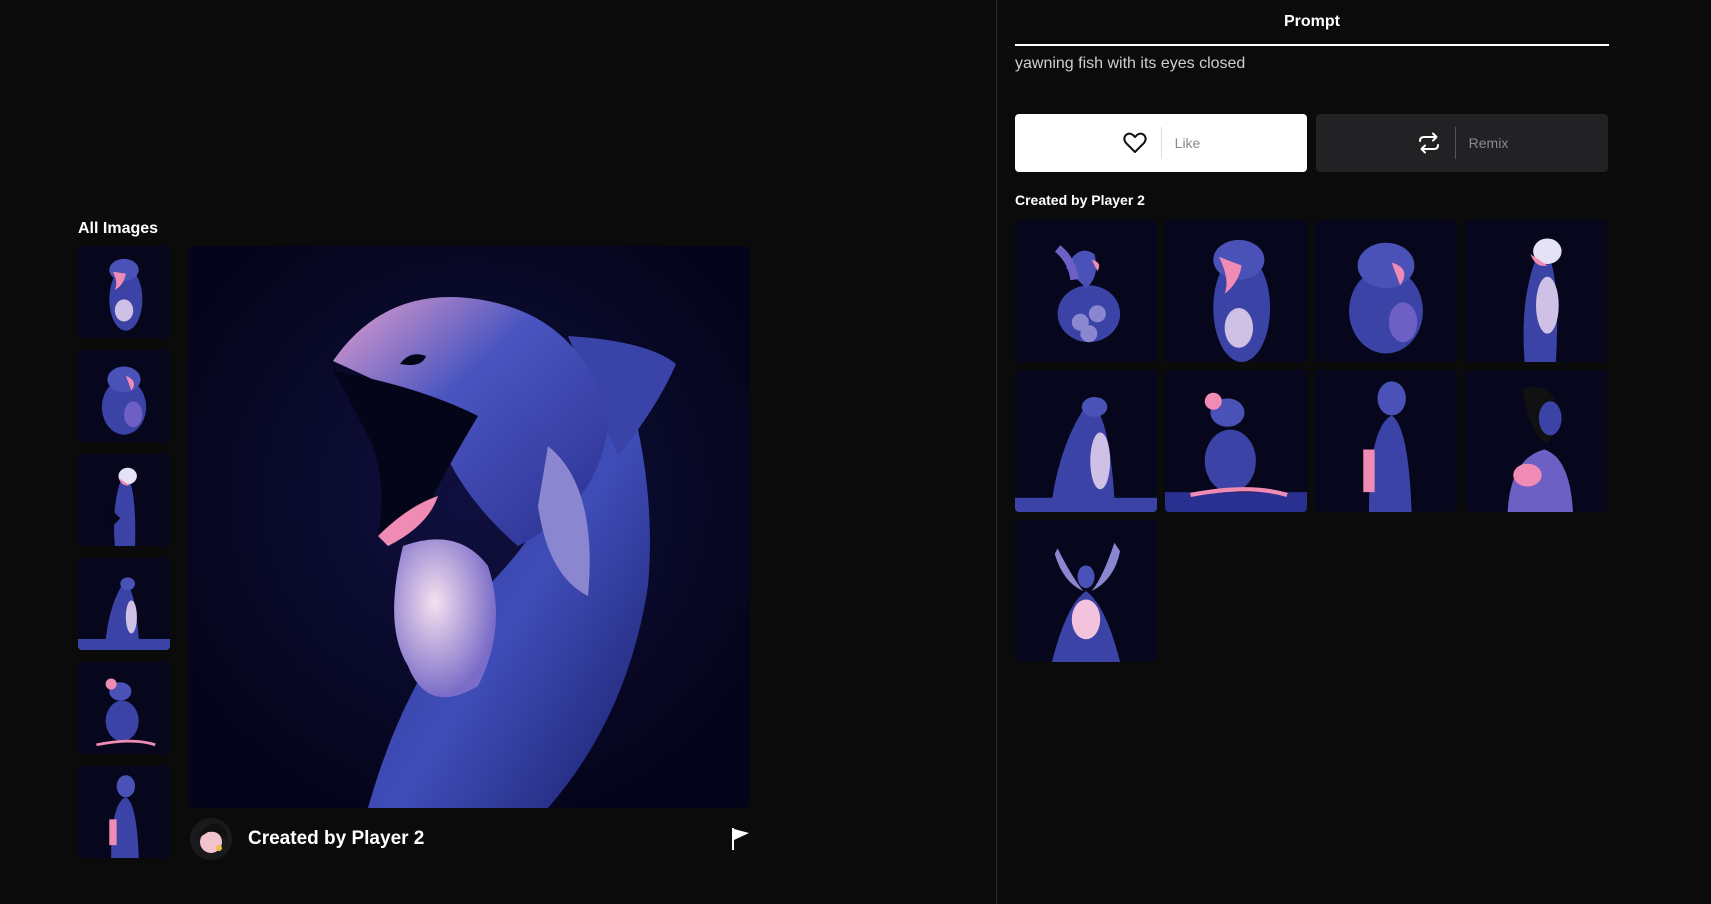 Image resolution: width=1711 pixels, height=904 pixels. I want to click on remix-separator, so click(1455, 143).